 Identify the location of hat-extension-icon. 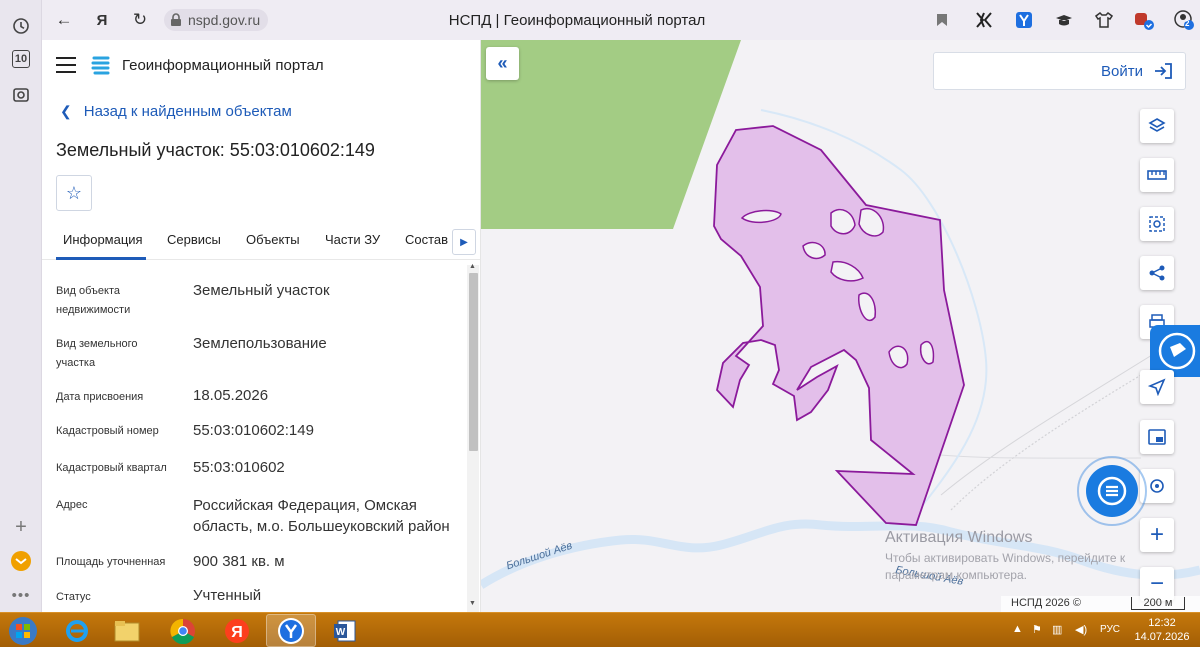
(1064, 20).